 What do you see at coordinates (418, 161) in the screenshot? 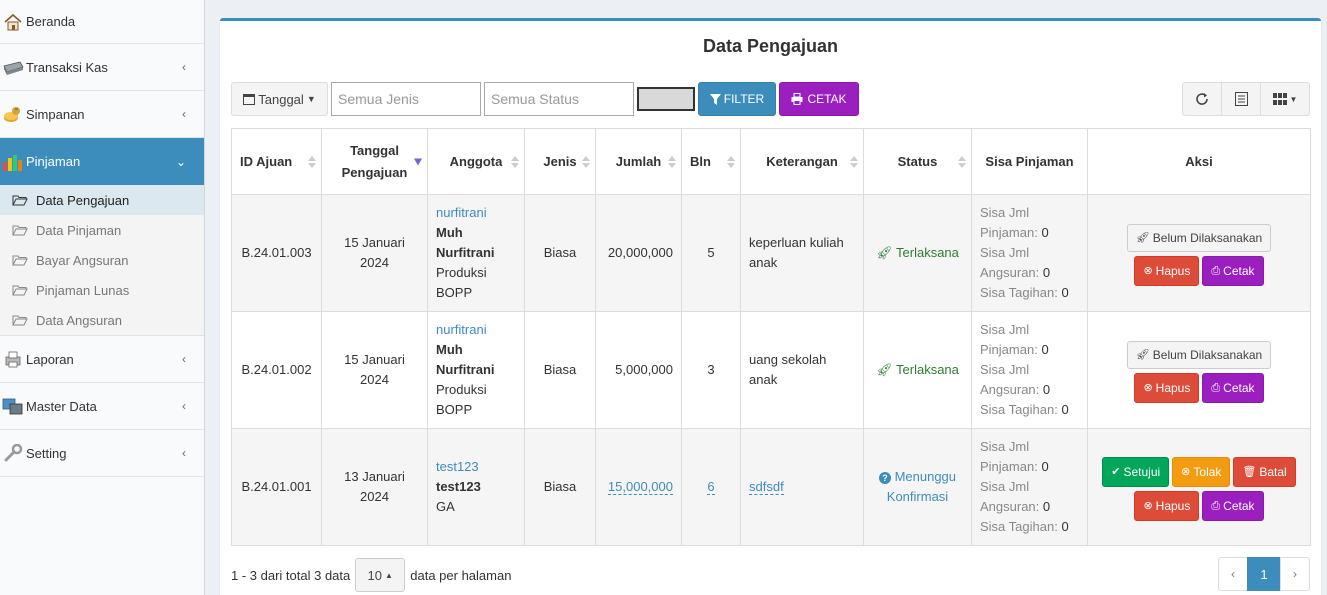
I see `sort-desc-icon` at bounding box center [418, 161].